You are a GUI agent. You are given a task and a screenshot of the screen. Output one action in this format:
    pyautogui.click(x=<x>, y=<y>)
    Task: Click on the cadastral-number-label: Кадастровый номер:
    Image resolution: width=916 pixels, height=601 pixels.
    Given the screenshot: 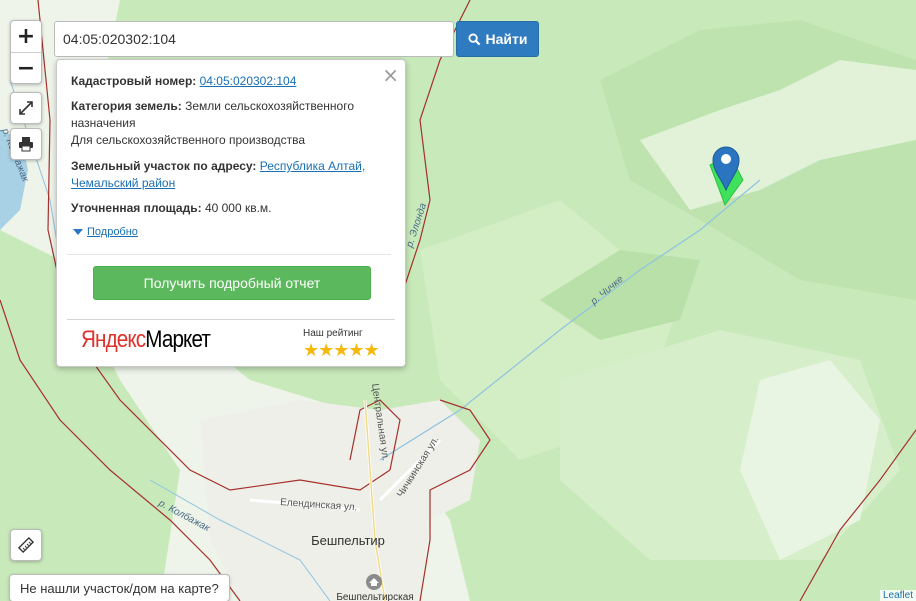 What is the action you would take?
    pyautogui.click(x=134, y=81)
    